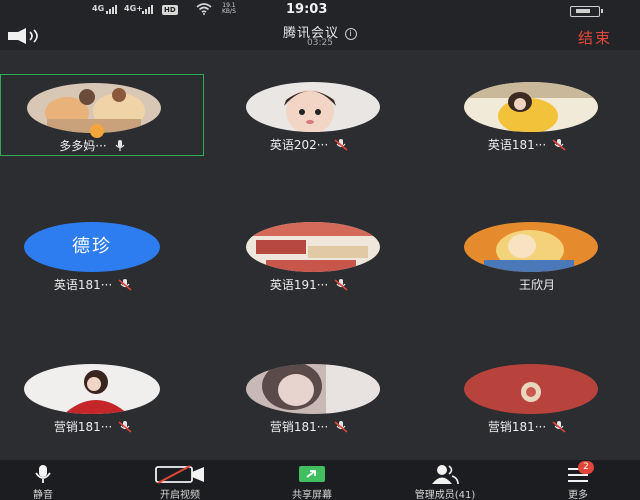 This screenshot has width=640, height=500. I want to click on clock: 19:03, so click(307, 9).